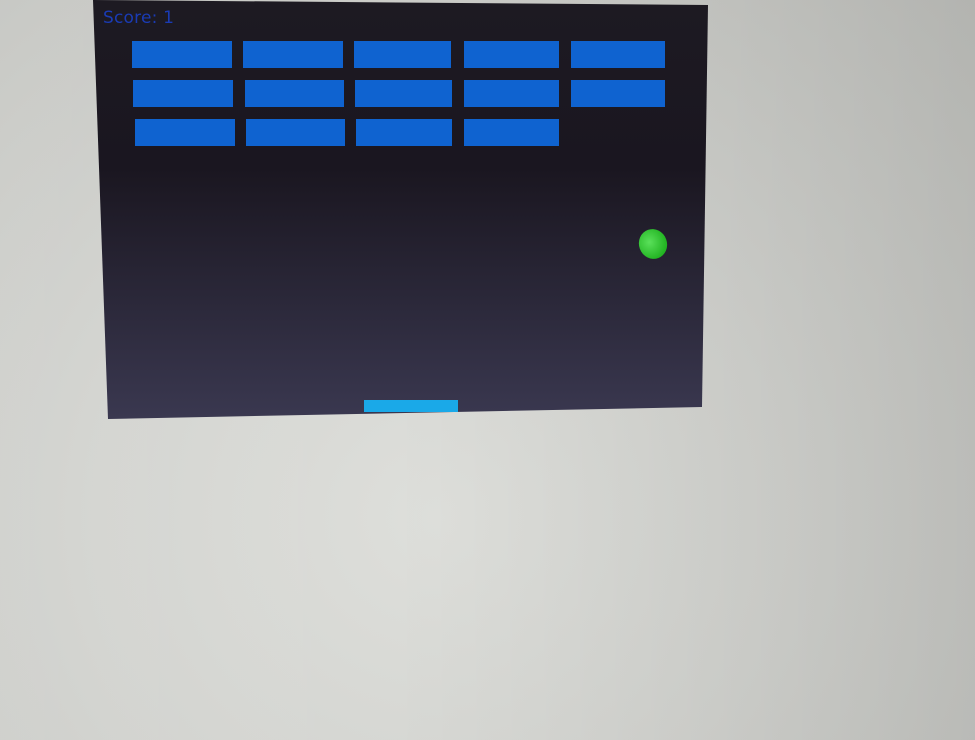  What do you see at coordinates (183, 93) in the screenshot?
I see `brick-r2-c1` at bounding box center [183, 93].